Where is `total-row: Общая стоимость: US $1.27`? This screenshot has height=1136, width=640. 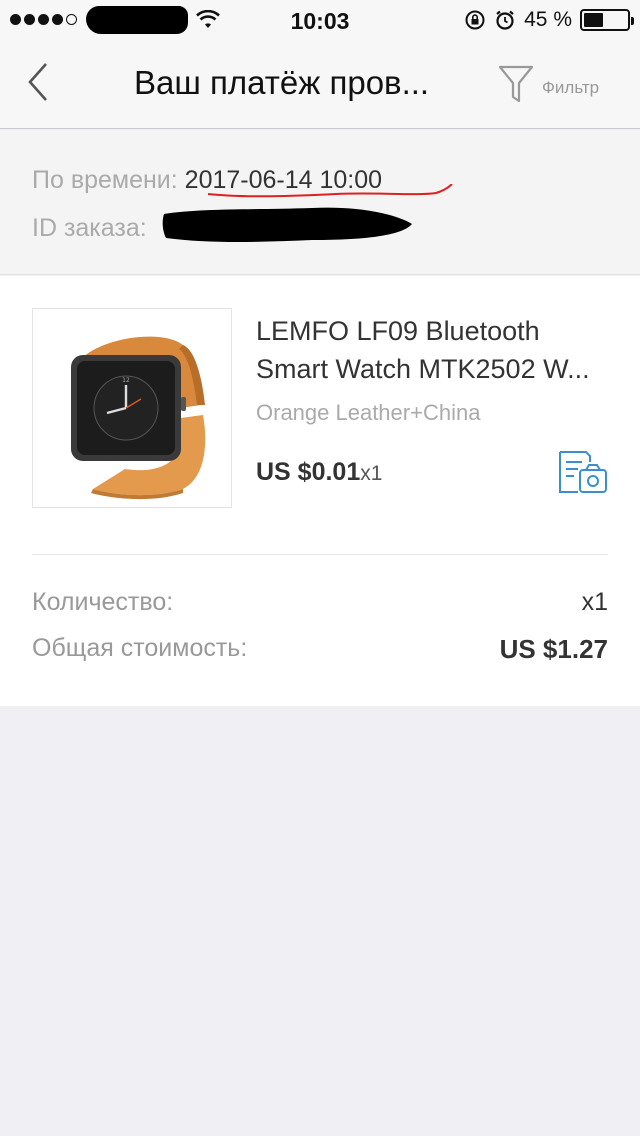
total-row: Общая стоимость: US $1.27 is located at coordinates (320, 649).